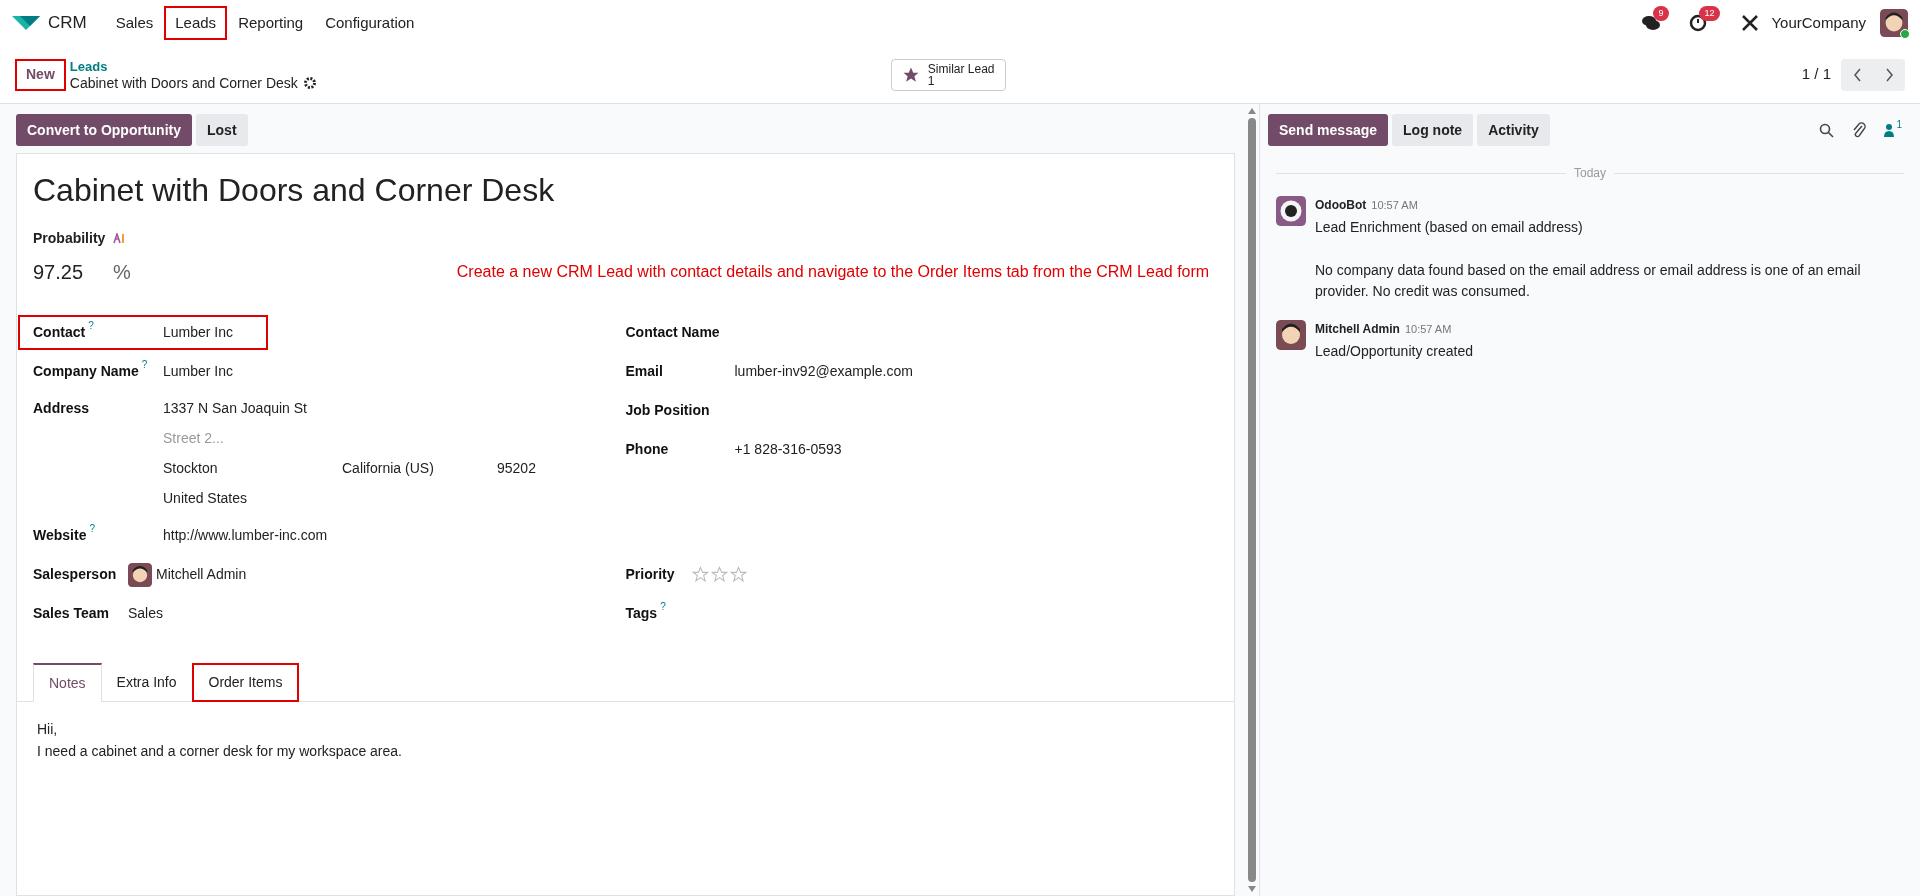 This screenshot has width=1920, height=896. What do you see at coordinates (183, 83) in the screenshot?
I see `record-title: Cabinet with Doors and Corner Desk` at bounding box center [183, 83].